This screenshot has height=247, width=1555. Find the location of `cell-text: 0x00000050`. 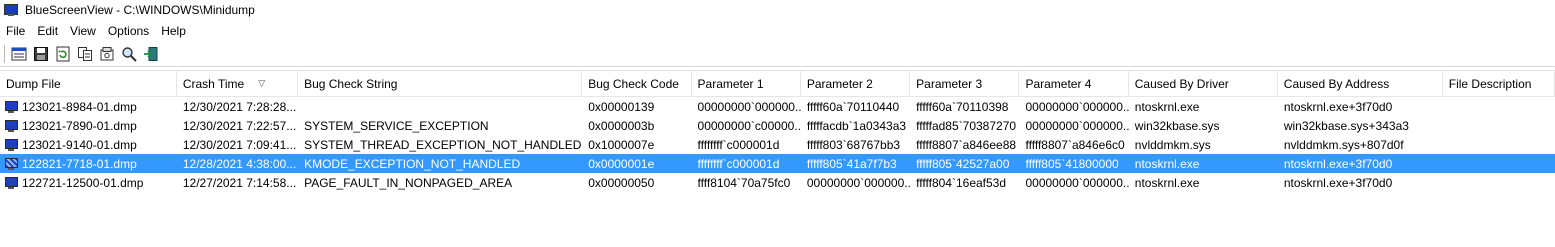

cell-text: 0x00000050 is located at coordinates (621, 182).